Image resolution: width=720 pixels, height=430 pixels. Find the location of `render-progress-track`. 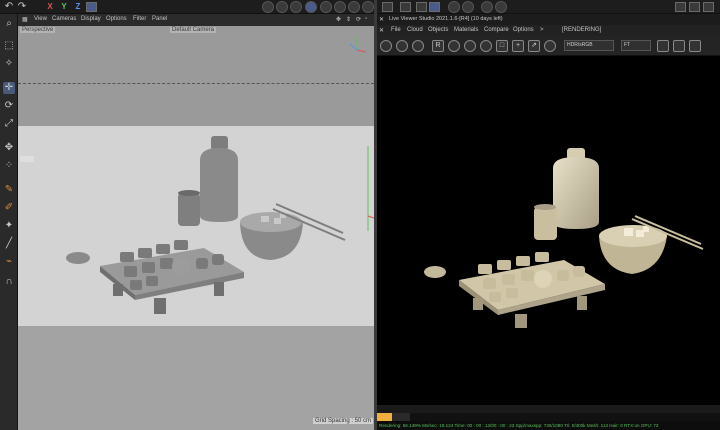

render-progress-track is located at coordinates (548, 417).